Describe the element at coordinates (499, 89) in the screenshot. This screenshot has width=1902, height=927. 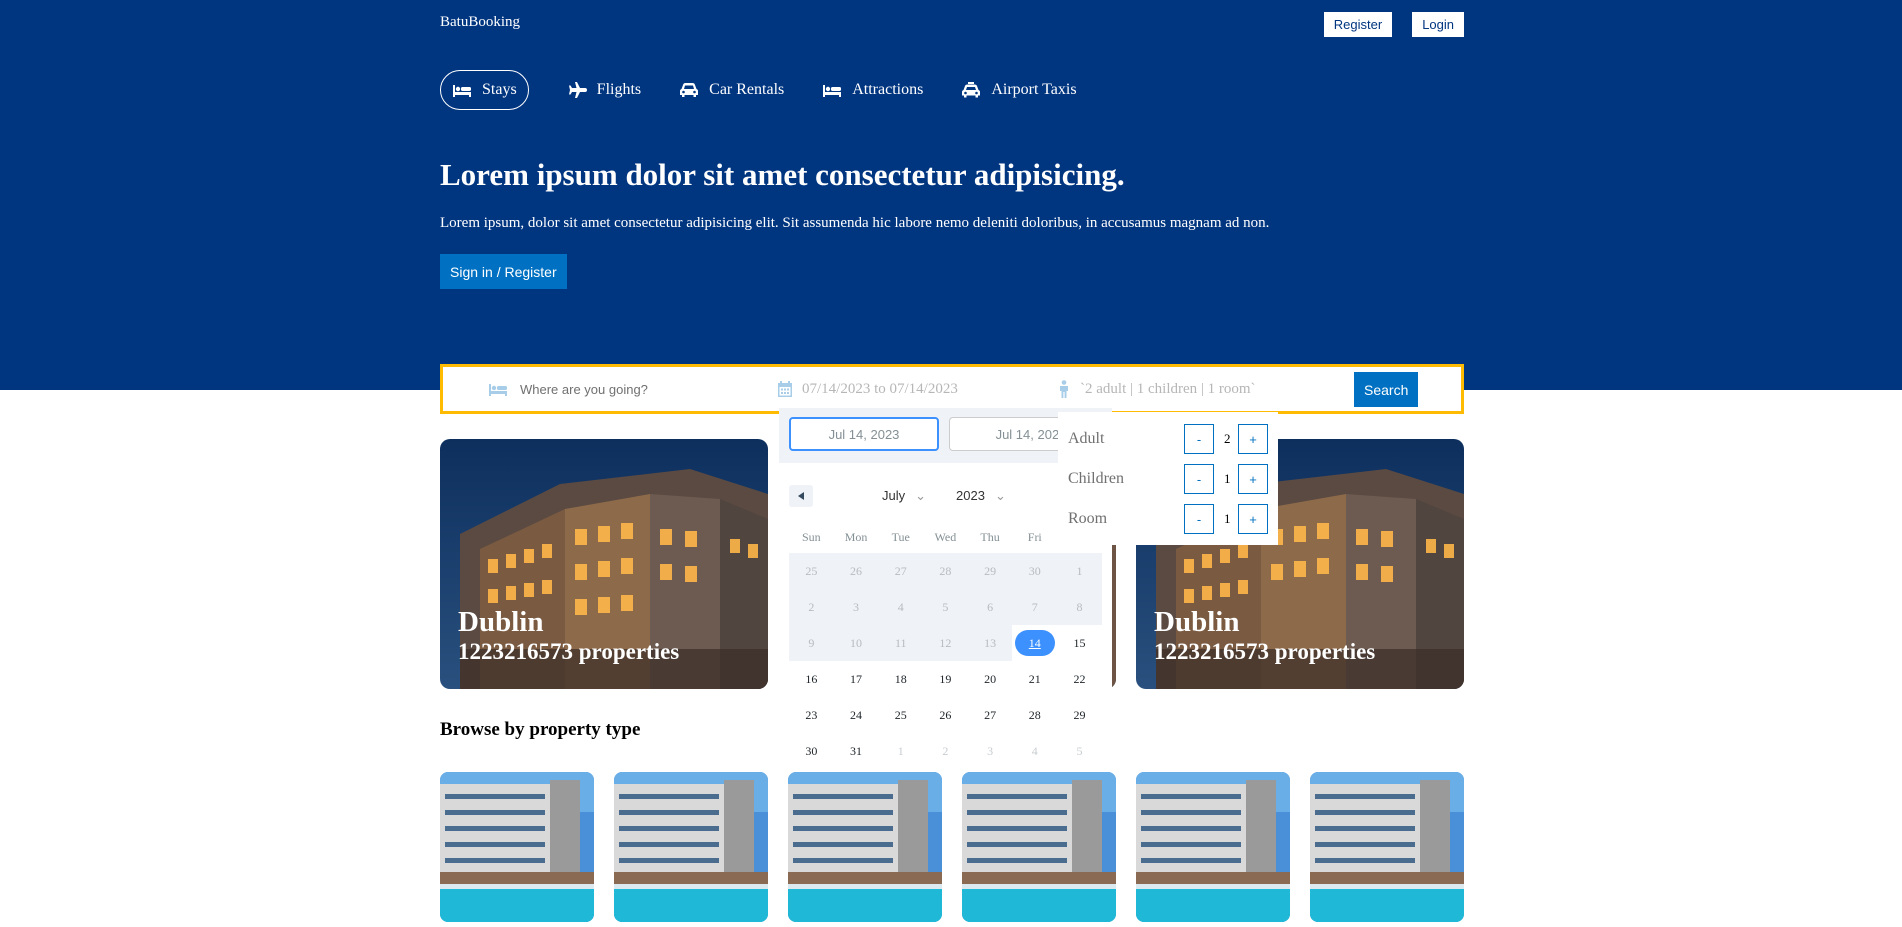
I see `nav-item-label: Stays` at that location.